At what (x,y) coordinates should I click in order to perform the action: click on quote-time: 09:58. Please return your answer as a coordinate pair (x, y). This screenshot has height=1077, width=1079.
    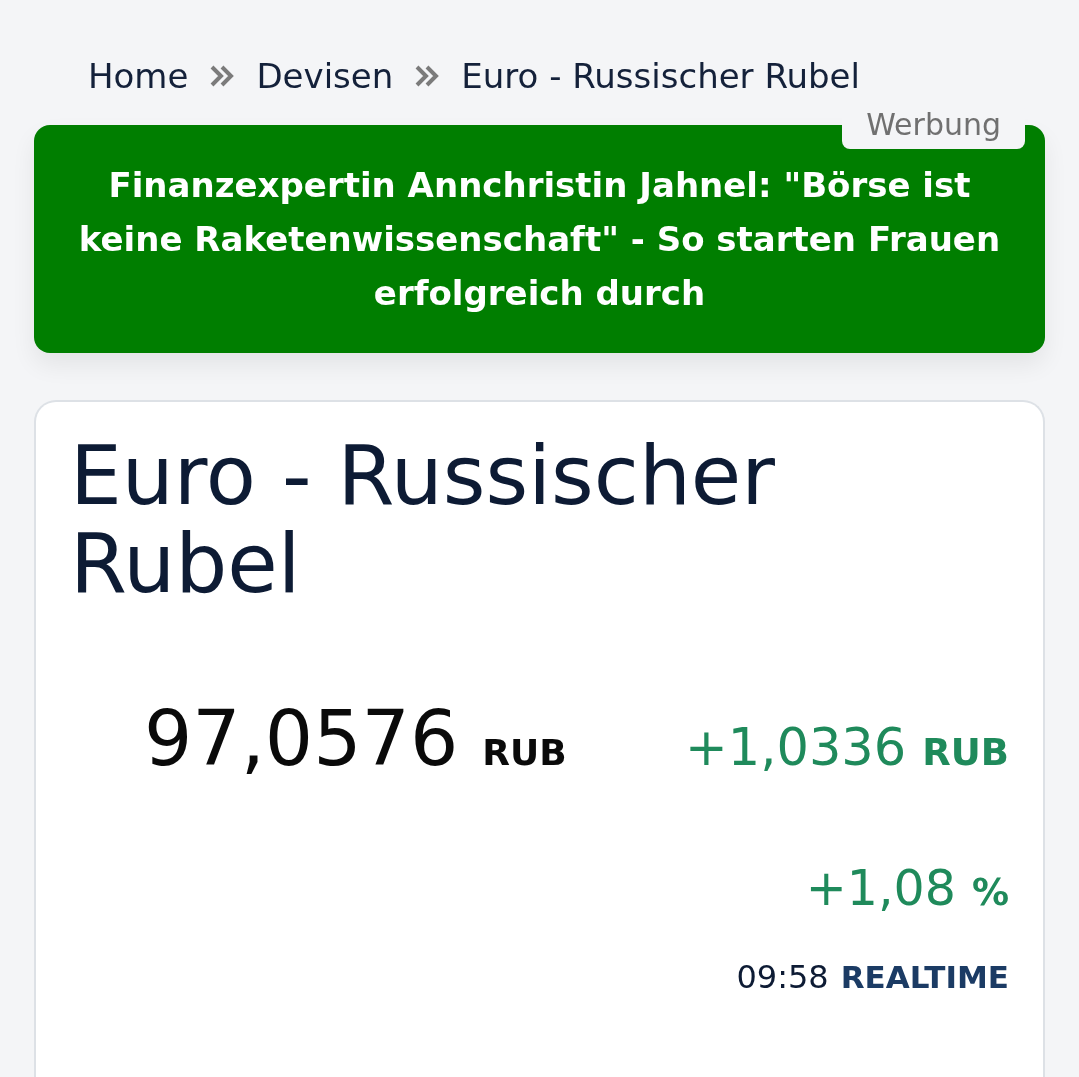
    Looking at the image, I should click on (782, 977).